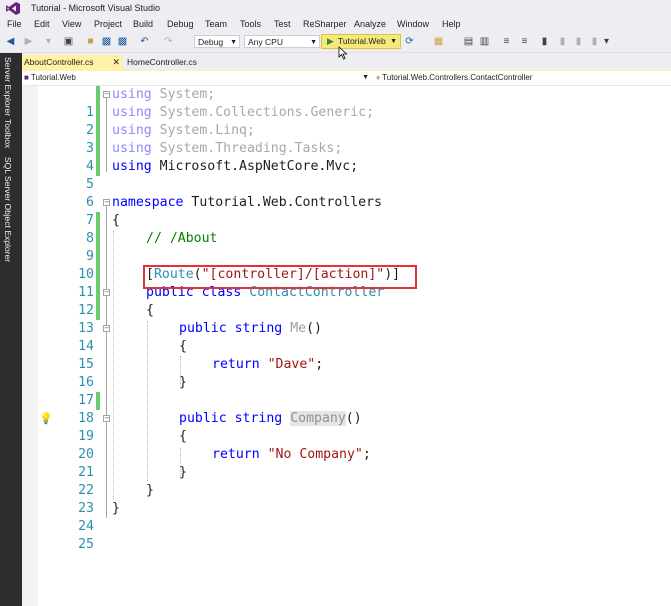 The height and width of the screenshot is (606, 671). What do you see at coordinates (346, 373) in the screenshot?
I see `code-line-16: 16 return "Dave";` at bounding box center [346, 373].